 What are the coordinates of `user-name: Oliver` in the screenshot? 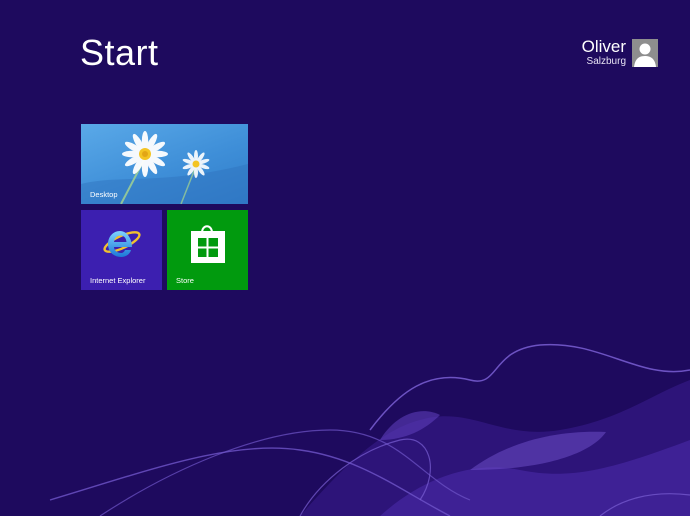 It's located at (603, 46).